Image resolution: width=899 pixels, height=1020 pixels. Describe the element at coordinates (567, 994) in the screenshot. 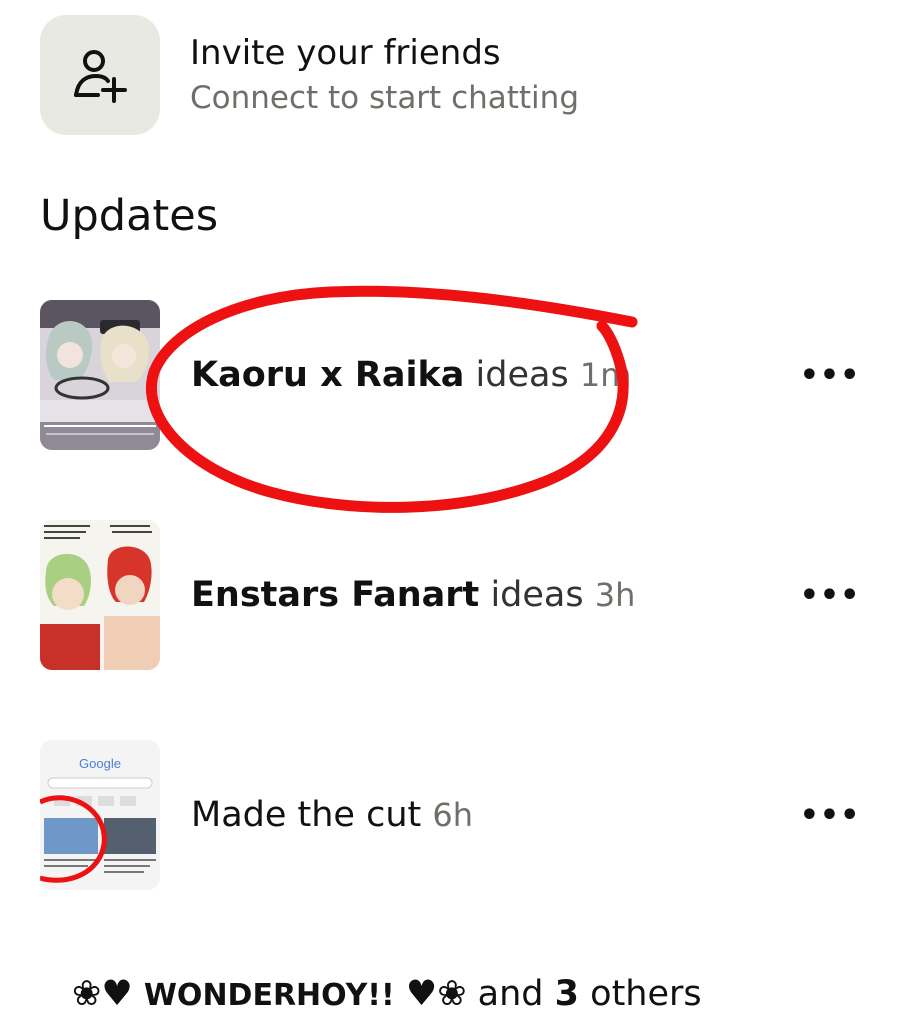

I see `others-count: 3` at that location.